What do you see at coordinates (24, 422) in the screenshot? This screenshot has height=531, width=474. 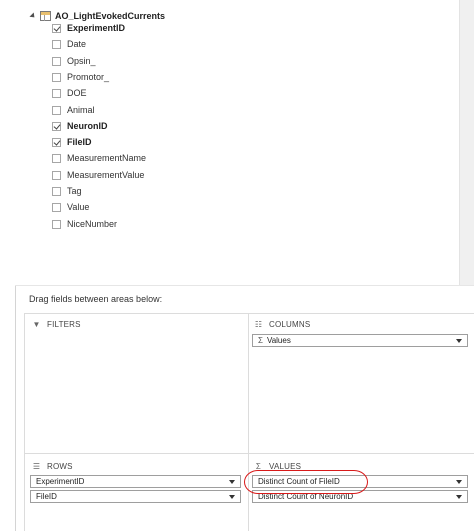 I see `areas-left-border` at bounding box center [24, 422].